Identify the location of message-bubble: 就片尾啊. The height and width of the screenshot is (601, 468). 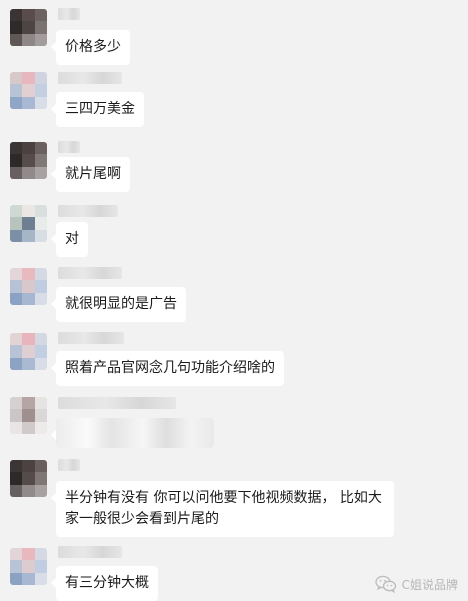
(90, 174).